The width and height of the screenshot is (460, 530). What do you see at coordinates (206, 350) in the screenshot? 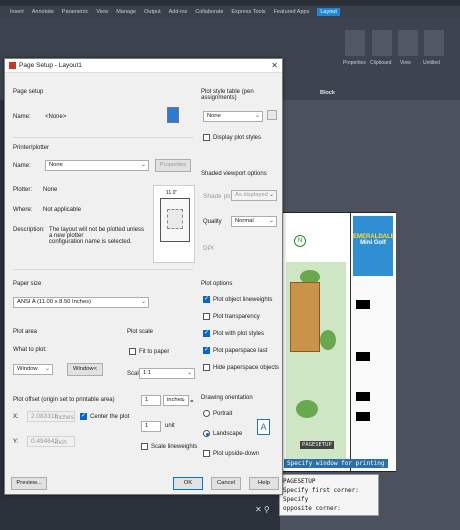
I see `paperspace-last-checkbox` at bounding box center [206, 350].